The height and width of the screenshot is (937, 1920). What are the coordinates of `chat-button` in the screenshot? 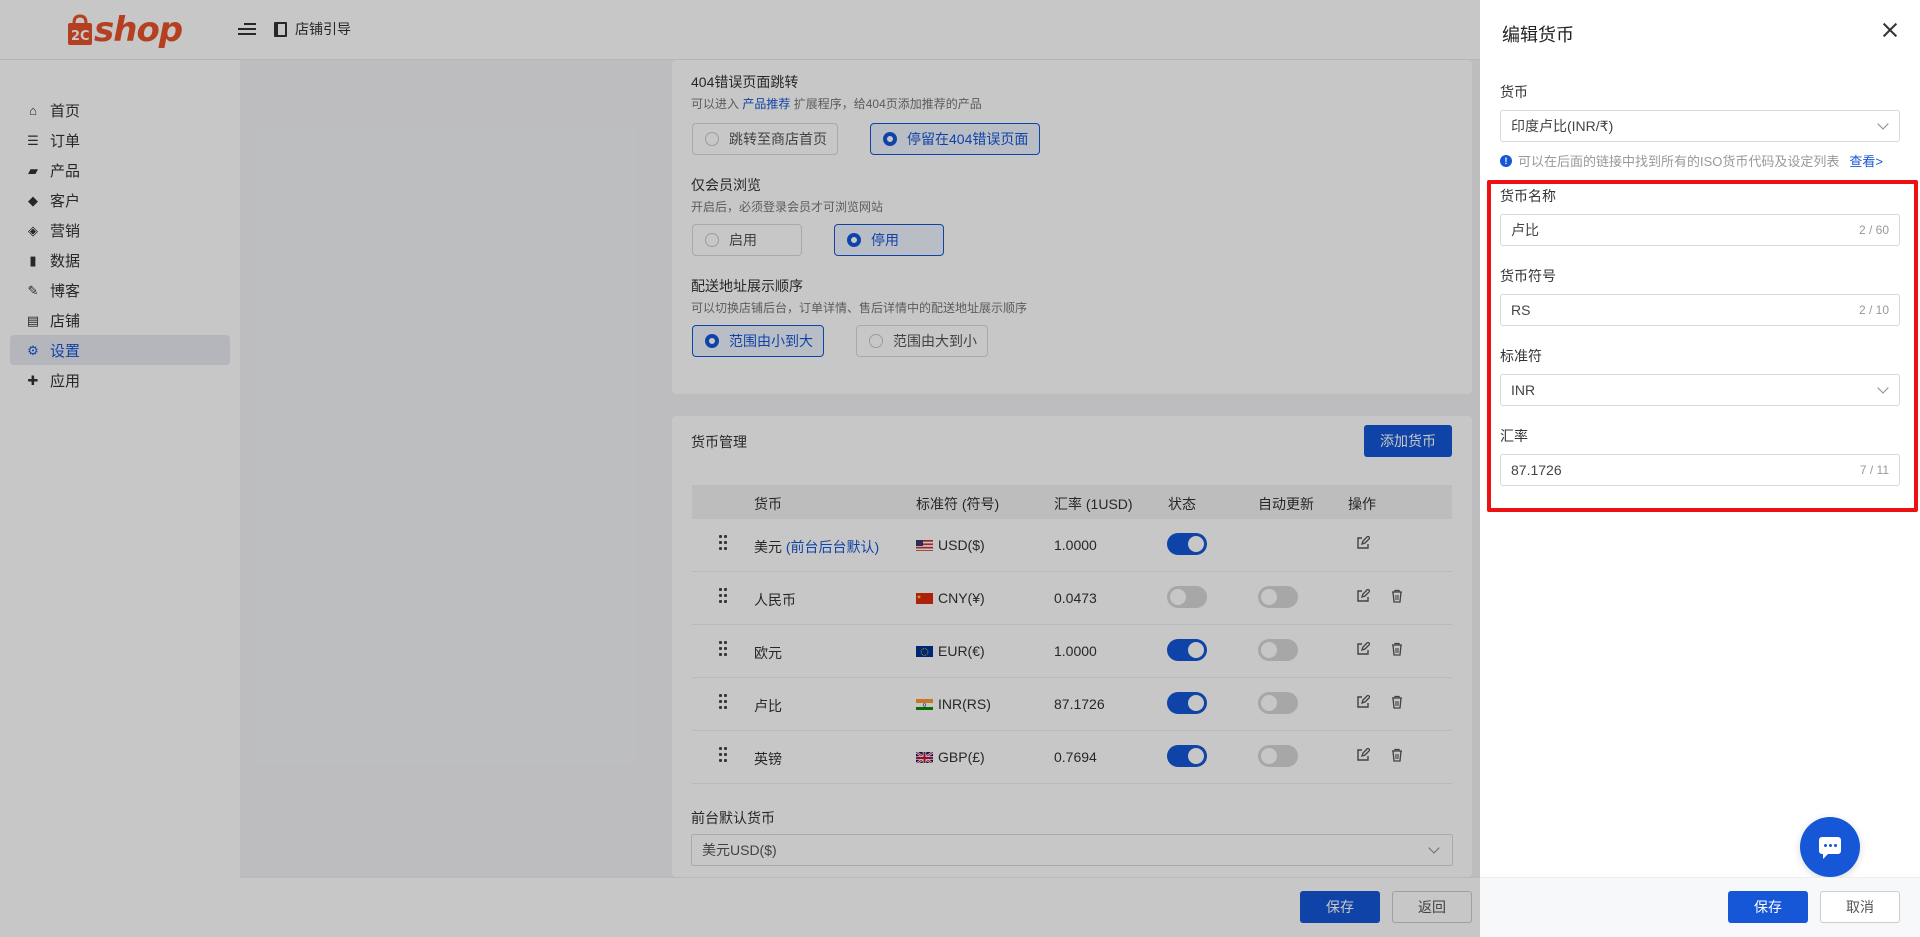 It's located at (1830, 847).